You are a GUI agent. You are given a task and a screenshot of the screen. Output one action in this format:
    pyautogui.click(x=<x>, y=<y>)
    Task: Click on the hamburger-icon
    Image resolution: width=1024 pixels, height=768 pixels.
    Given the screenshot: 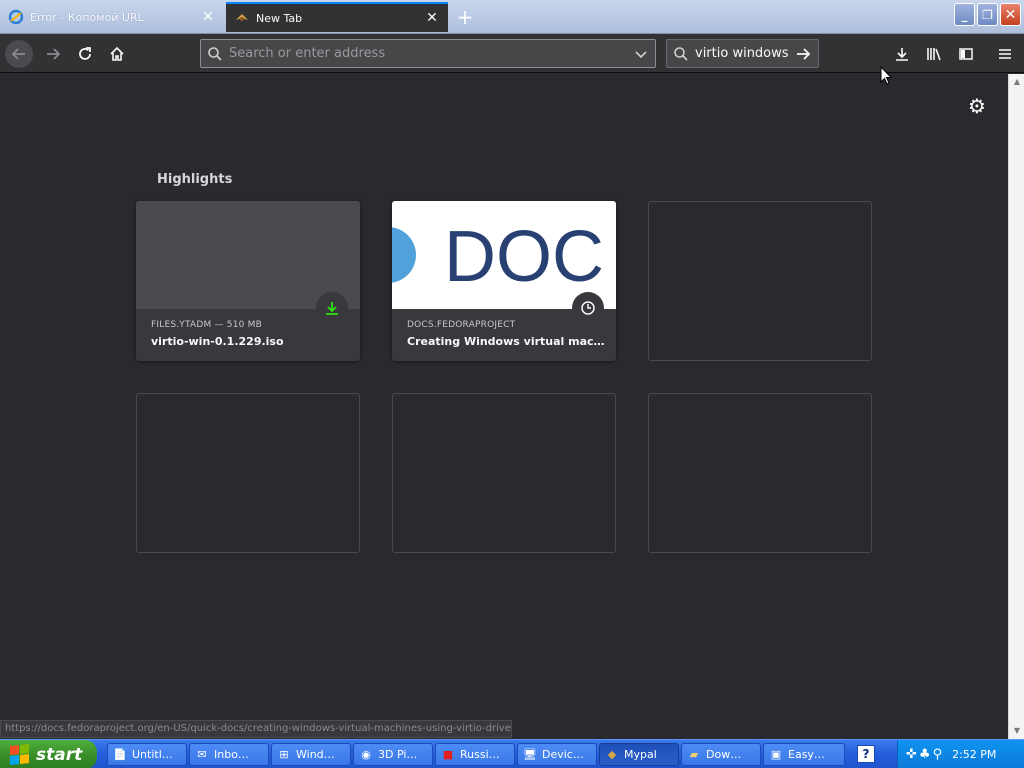 What is the action you would take?
    pyautogui.click(x=1005, y=54)
    